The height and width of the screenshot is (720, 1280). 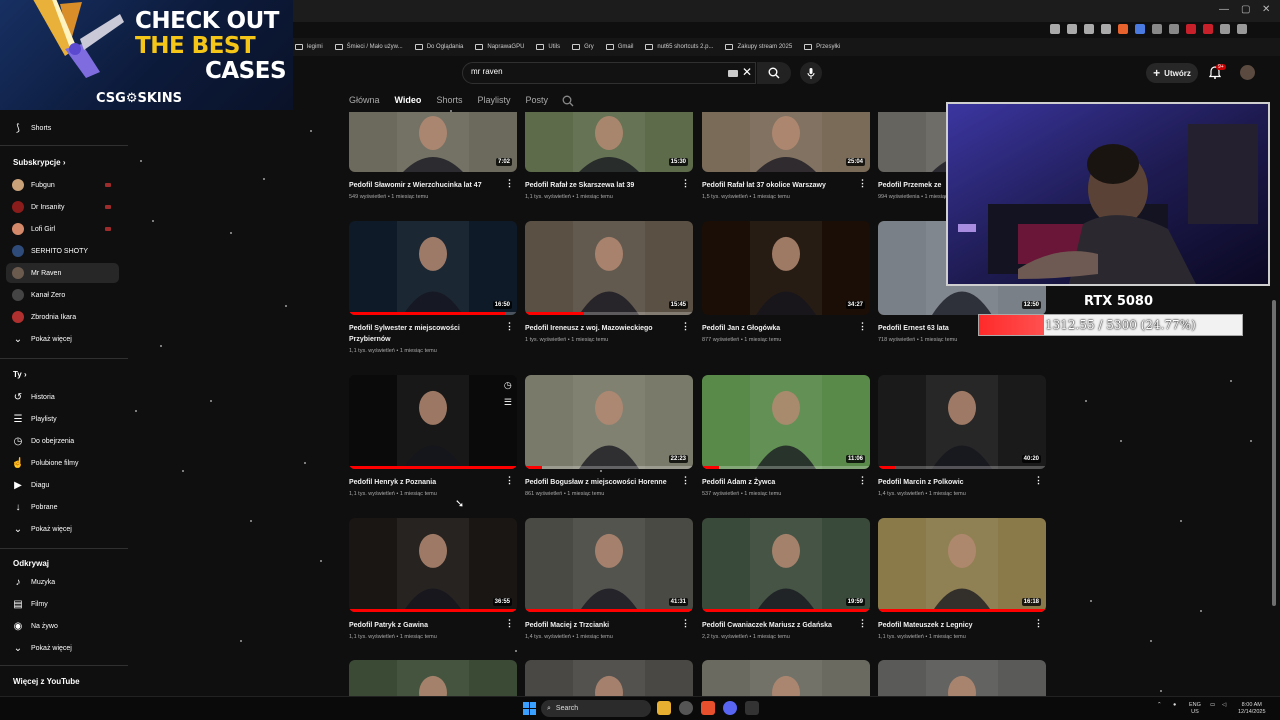 What do you see at coordinates (752, 708) in the screenshot?
I see `app-icon` at bounding box center [752, 708].